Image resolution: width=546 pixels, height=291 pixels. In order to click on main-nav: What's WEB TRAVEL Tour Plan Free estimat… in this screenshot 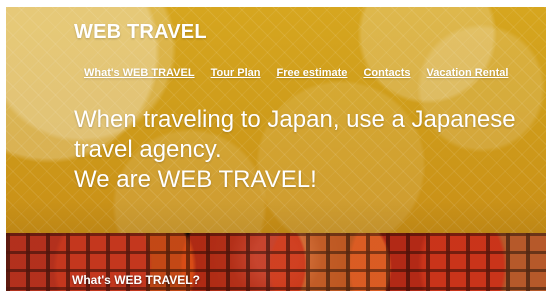, I will do `click(296, 73)`.